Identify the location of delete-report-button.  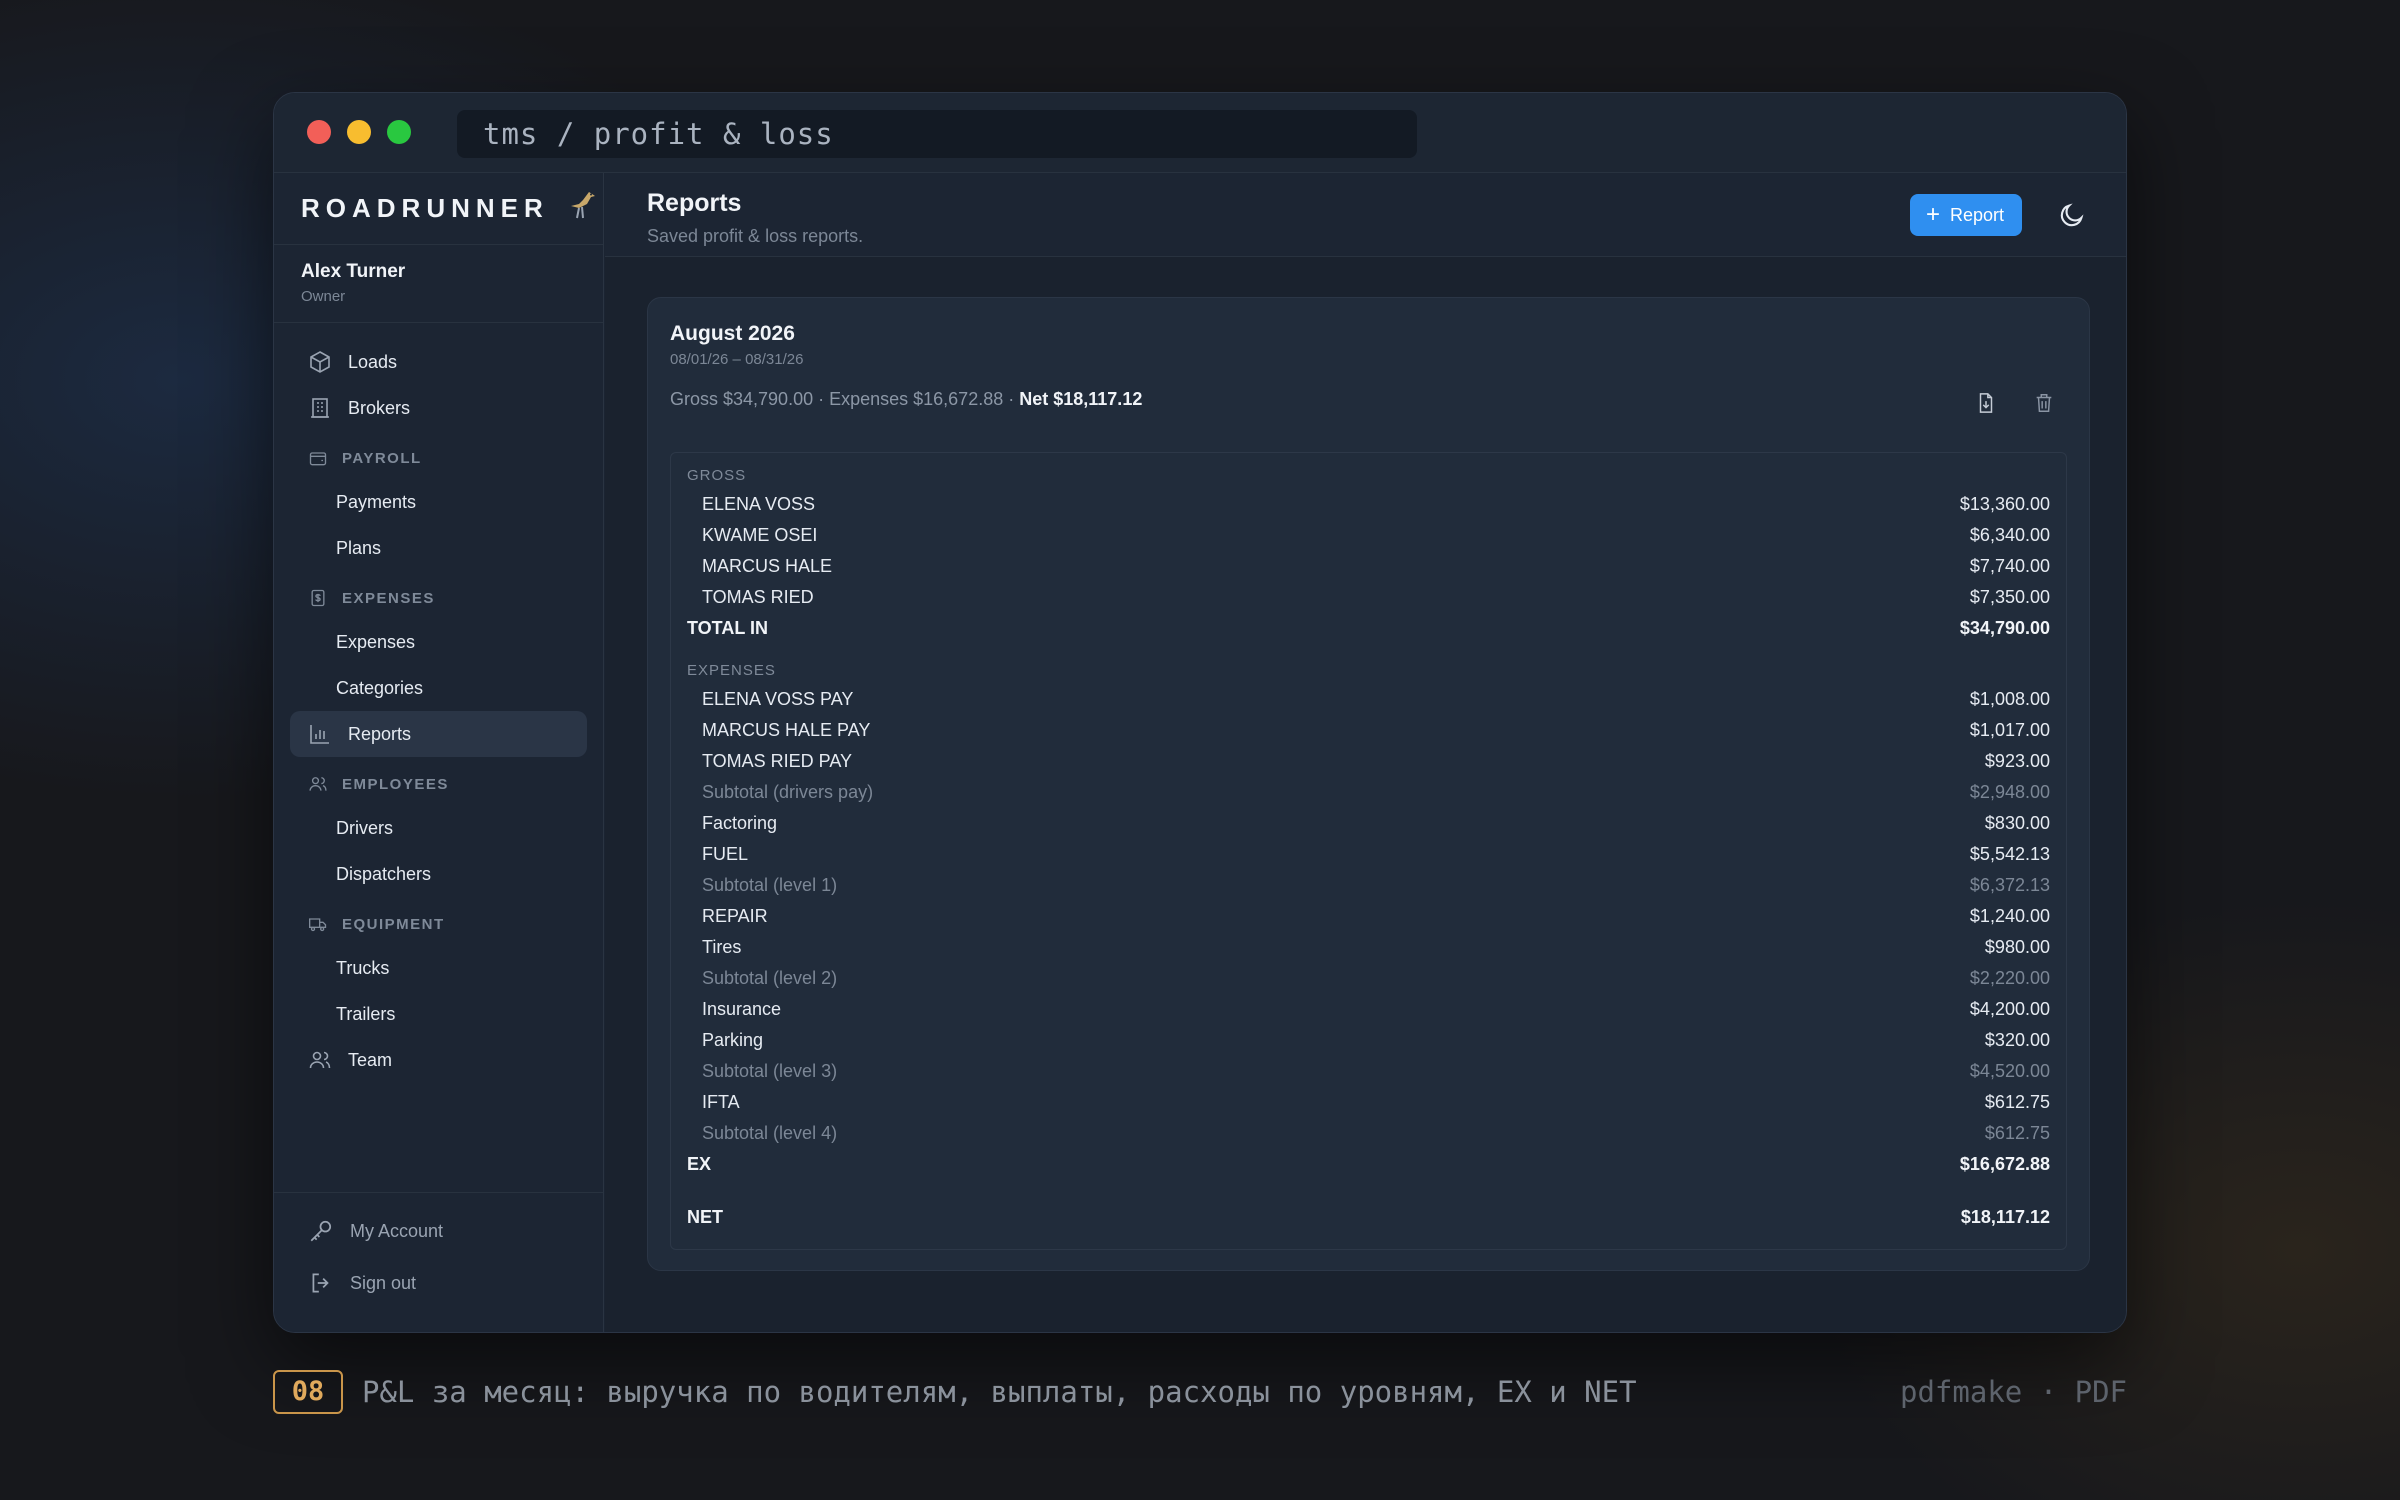
(2044, 405).